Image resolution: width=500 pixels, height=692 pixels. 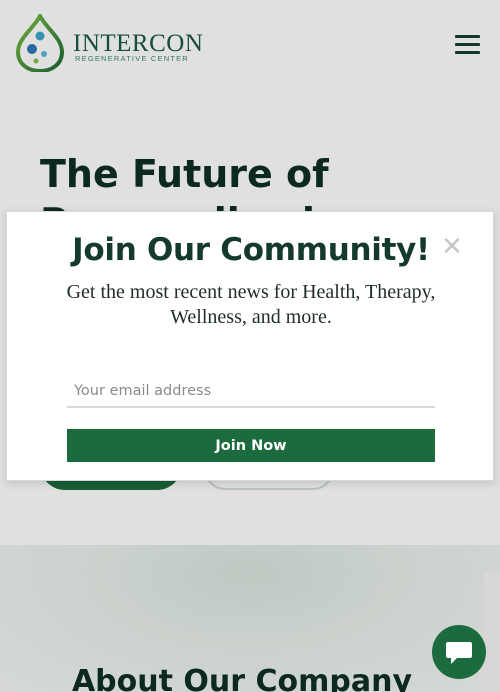 I want to click on chat-bubble-icon, so click(x=459, y=653).